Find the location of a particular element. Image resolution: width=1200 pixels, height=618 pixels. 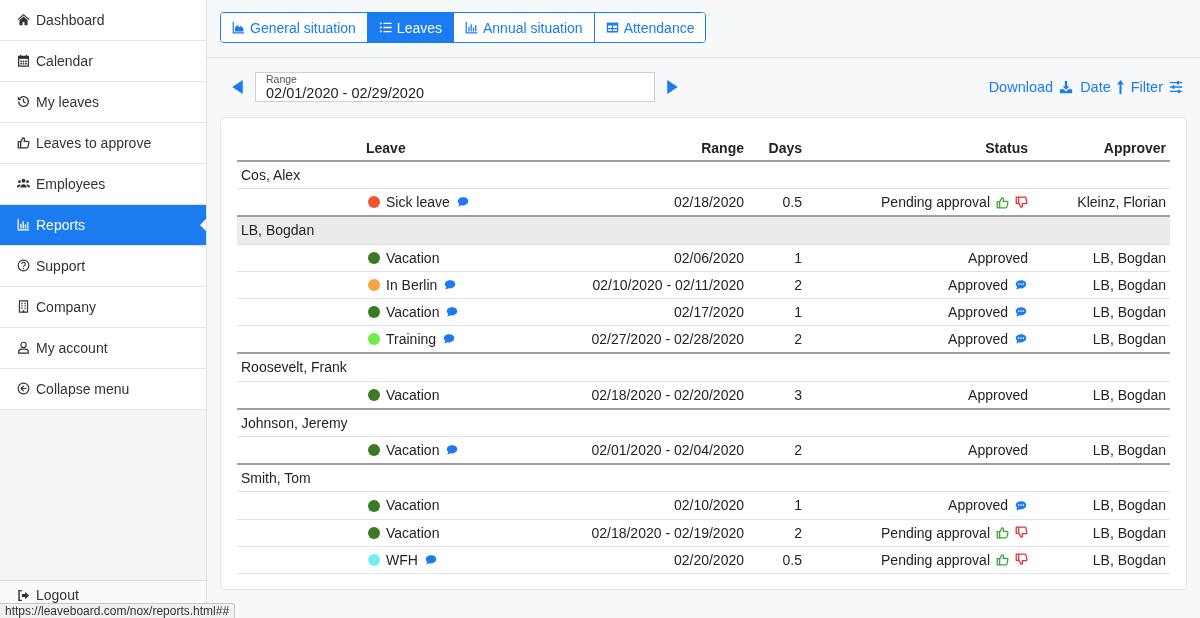

nav-item: Collapse menu is located at coordinates (103, 389).